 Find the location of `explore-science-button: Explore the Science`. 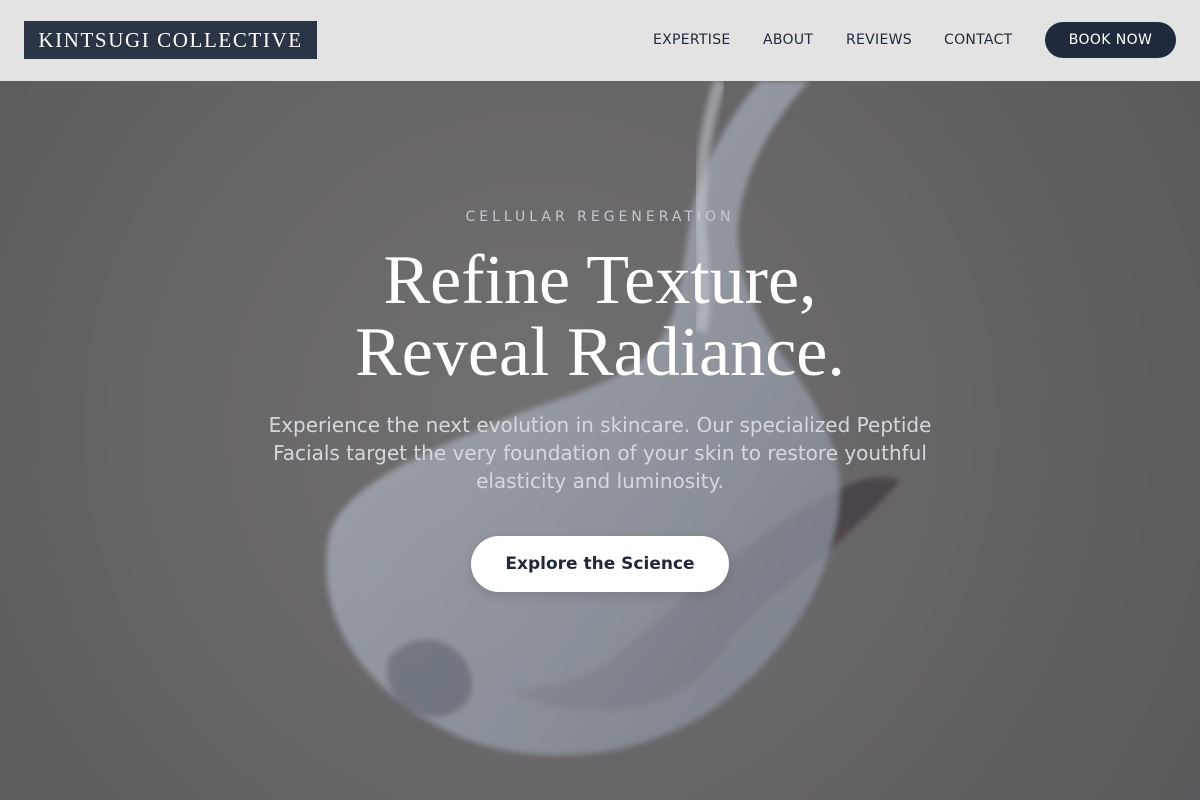

explore-science-button: Explore the Science is located at coordinates (600, 564).